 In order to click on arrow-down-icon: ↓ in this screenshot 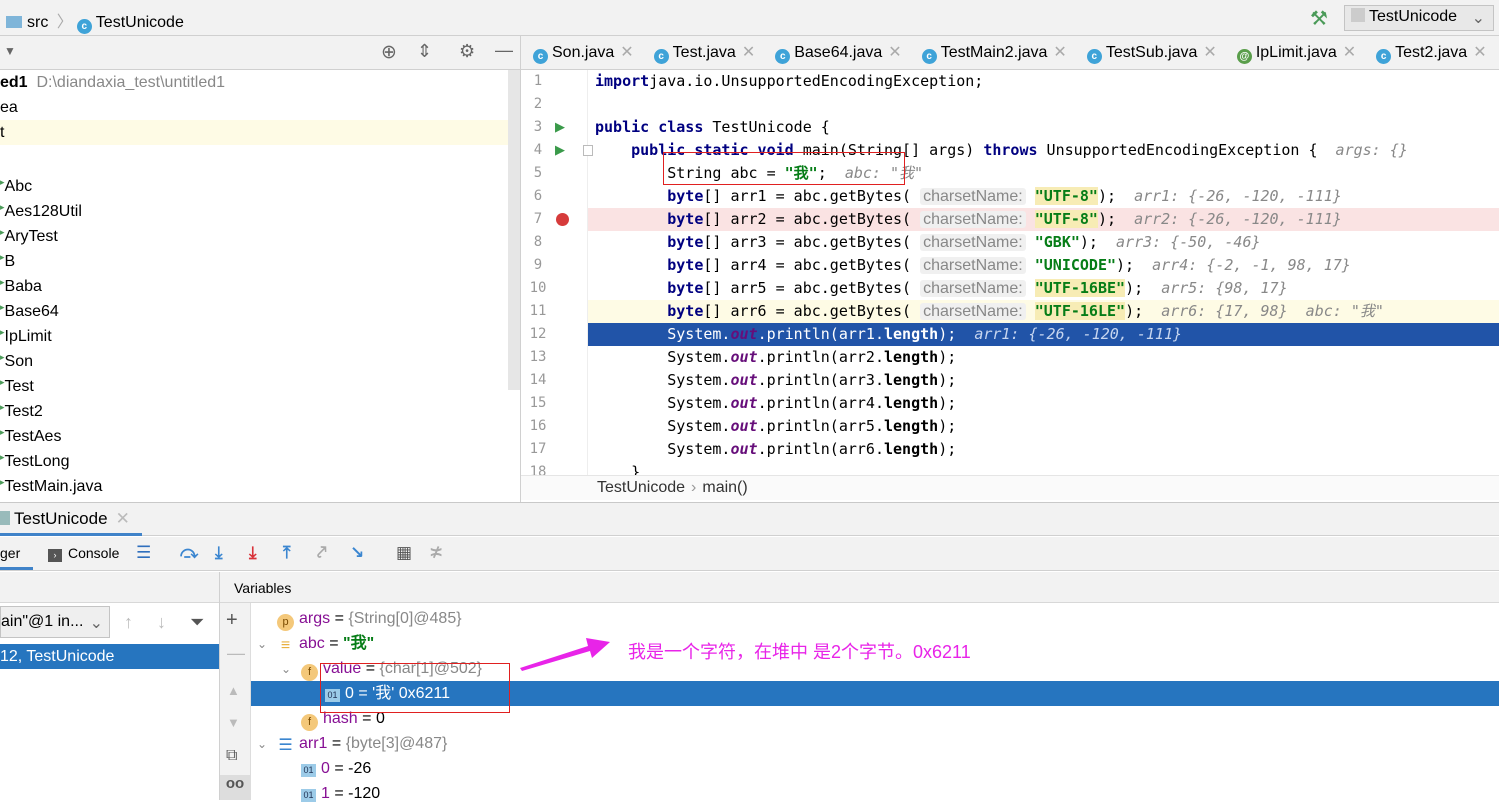, I will do `click(161, 622)`.